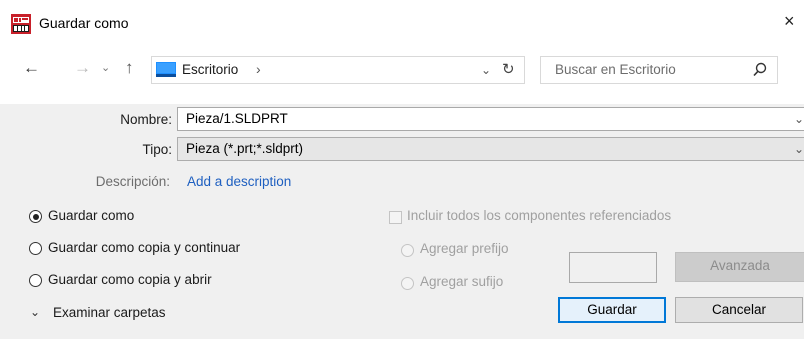  I want to click on close-icon: ×, so click(789, 21).